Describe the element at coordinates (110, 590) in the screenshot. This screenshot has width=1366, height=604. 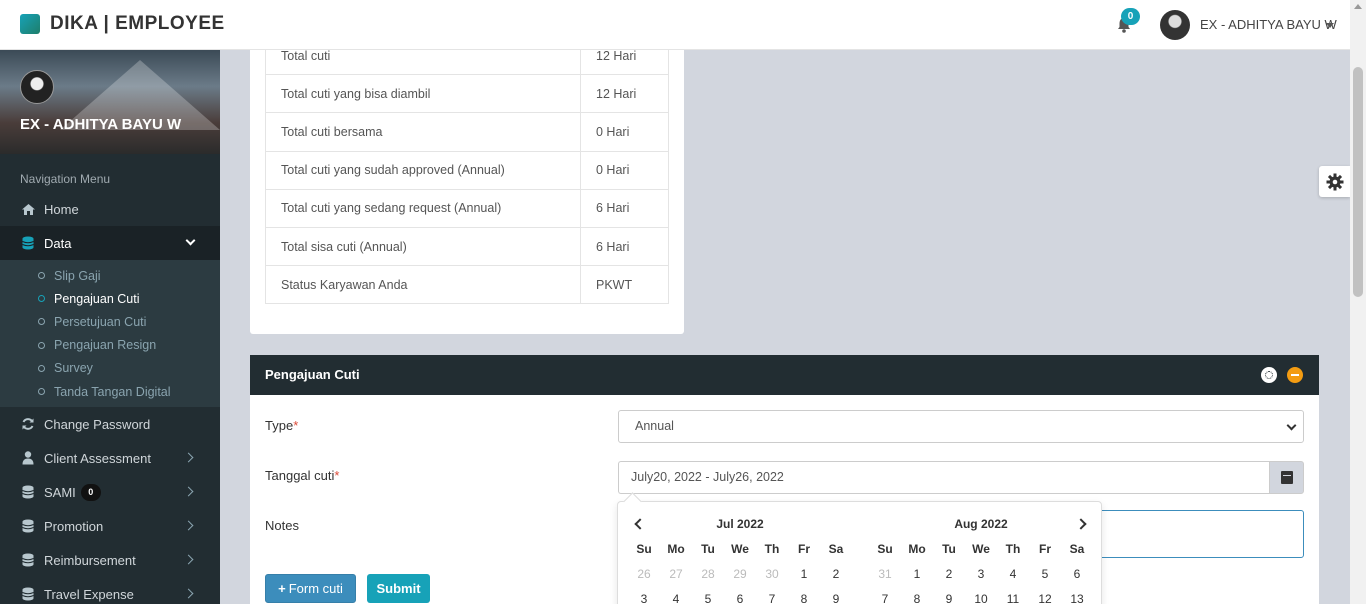
I see `sidebar-item-travel-expense: Travel Expense` at that location.